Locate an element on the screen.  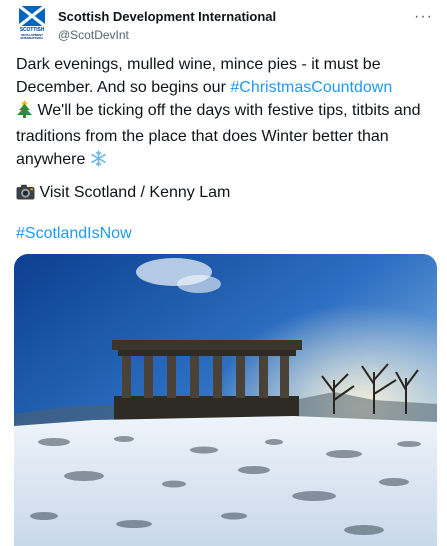
christmas-tree-icon is located at coordinates (24, 112).